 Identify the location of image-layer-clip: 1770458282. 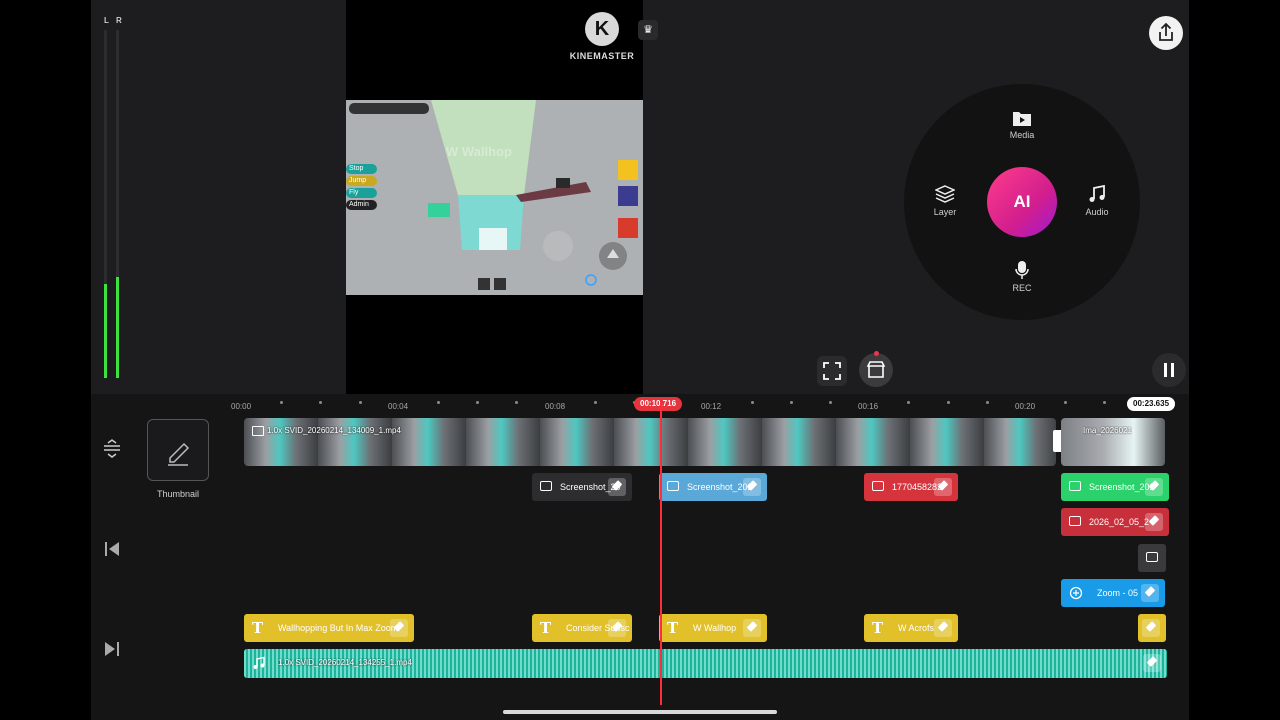
(911, 487).